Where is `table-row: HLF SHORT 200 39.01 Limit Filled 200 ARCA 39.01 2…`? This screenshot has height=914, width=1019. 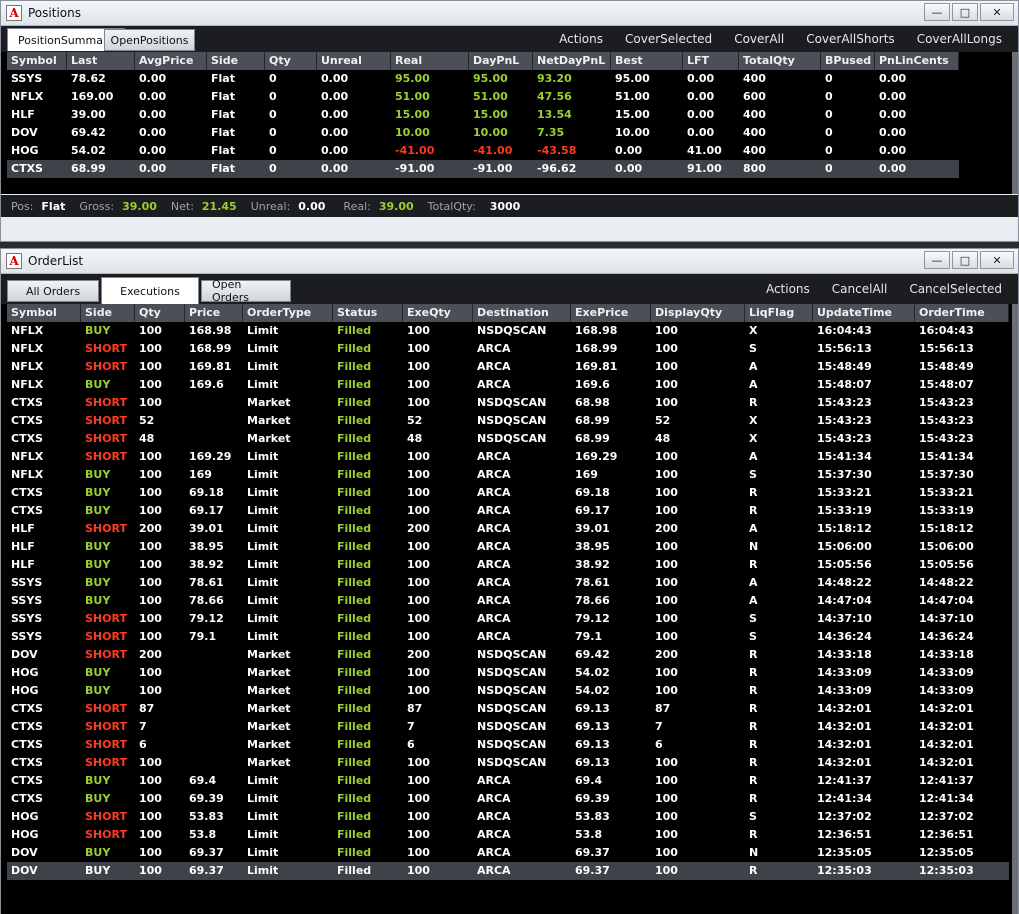
table-row: HLF SHORT 200 39.01 Limit Filled 200 ARCA 39.01 2… is located at coordinates (508, 529).